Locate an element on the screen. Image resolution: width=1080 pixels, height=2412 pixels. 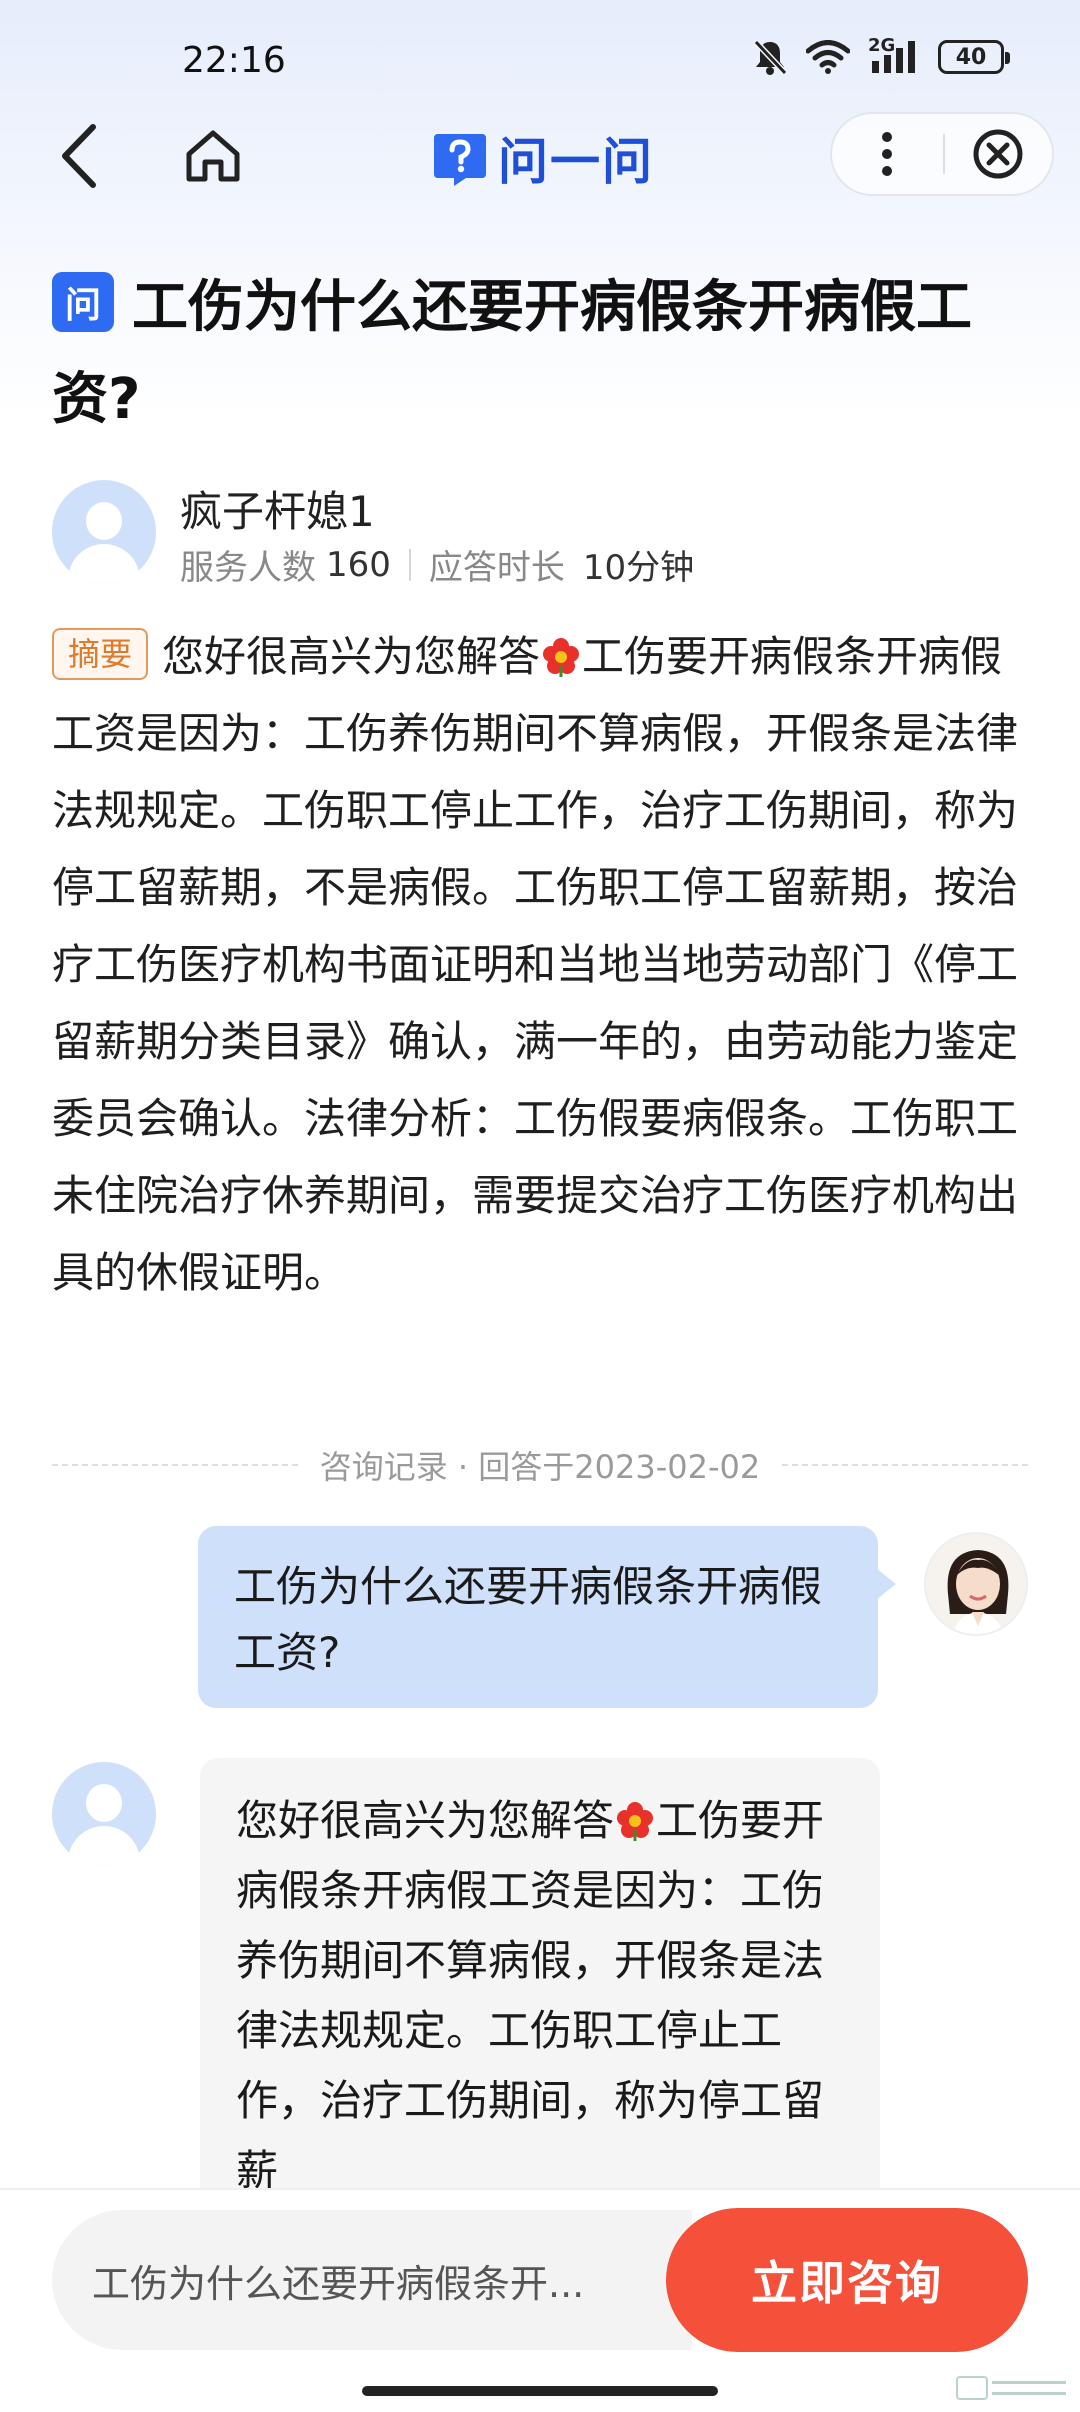
battery-icon: 40 is located at coordinates (974, 57).